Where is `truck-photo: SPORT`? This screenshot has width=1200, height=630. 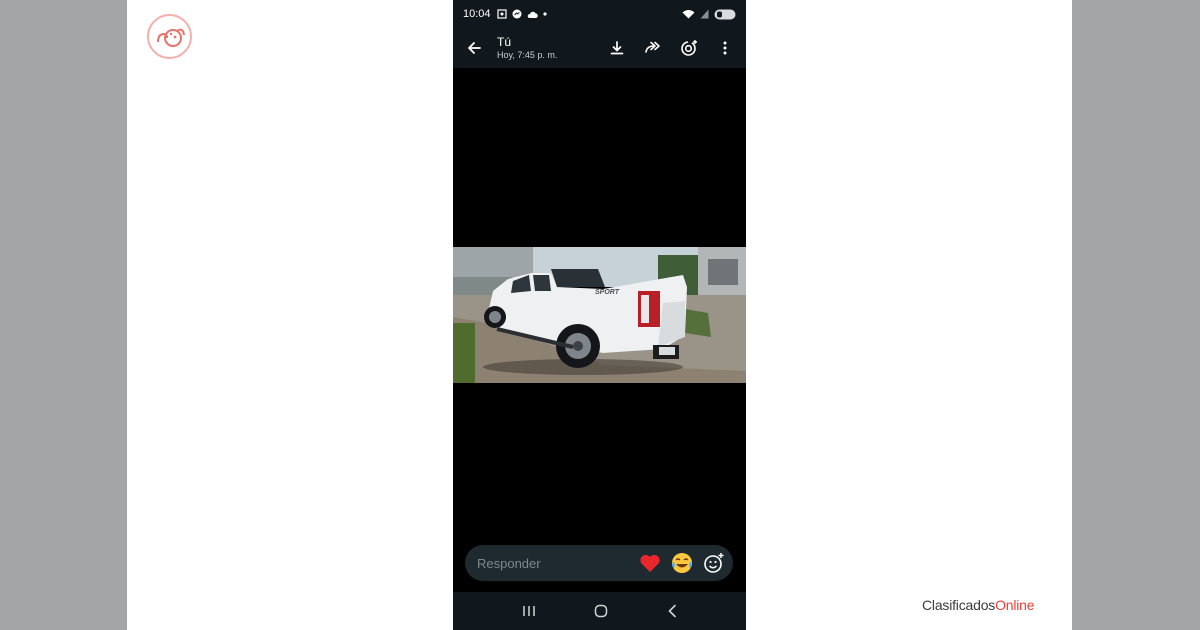 truck-photo: SPORT is located at coordinates (599, 315).